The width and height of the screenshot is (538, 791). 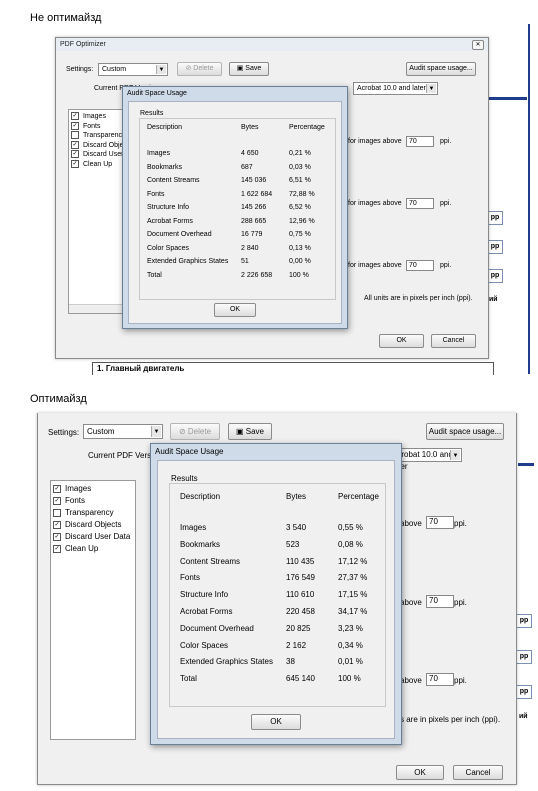 What do you see at coordinates (58, 399) in the screenshot?
I see `caption-optimized: Оптимайзд` at bounding box center [58, 399].